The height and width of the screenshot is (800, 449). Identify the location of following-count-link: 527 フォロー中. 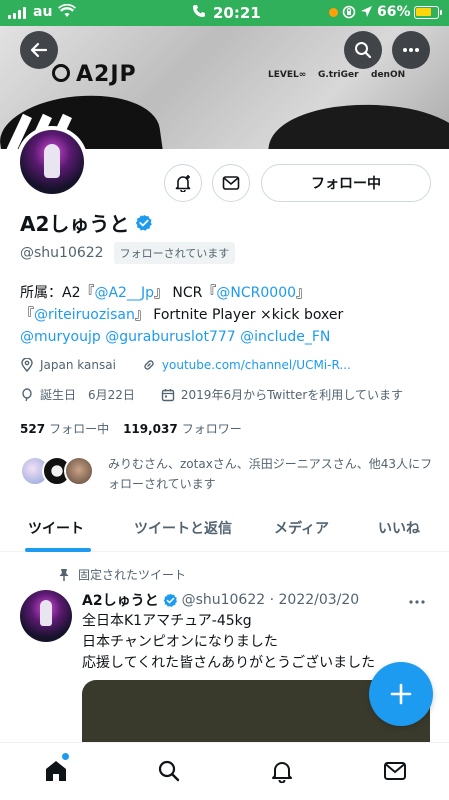
(64, 428).